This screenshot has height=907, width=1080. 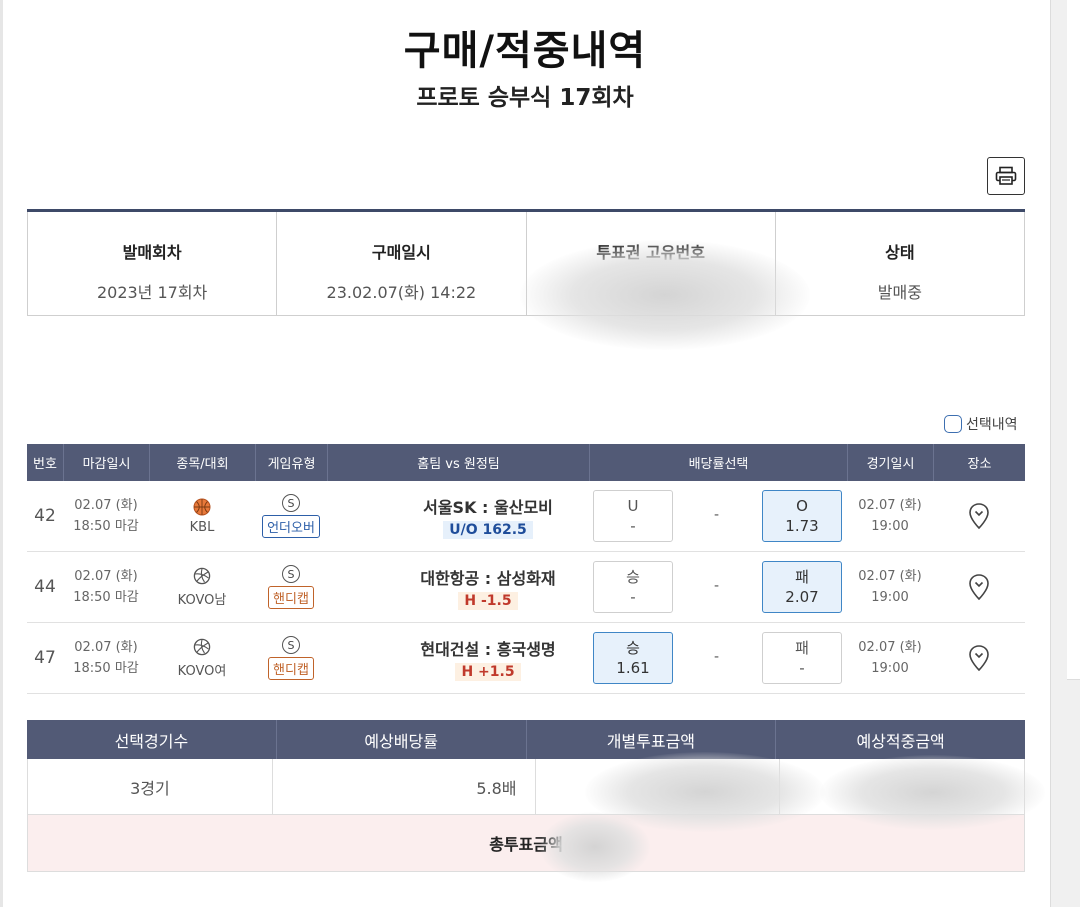 What do you see at coordinates (633, 658) in the screenshot?
I see `odds-option-left: 승 1.61` at bounding box center [633, 658].